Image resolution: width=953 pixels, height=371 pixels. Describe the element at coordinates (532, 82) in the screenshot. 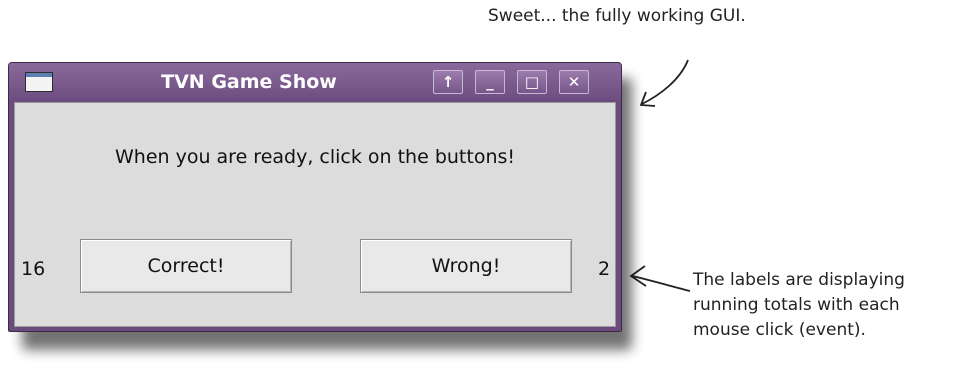

I see `maximize-button: □` at that location.